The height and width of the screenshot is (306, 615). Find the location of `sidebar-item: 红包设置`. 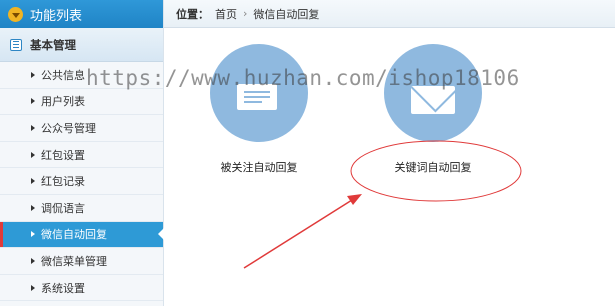

sidebar-item: 红包设置 is located at coordinates (81, 155).